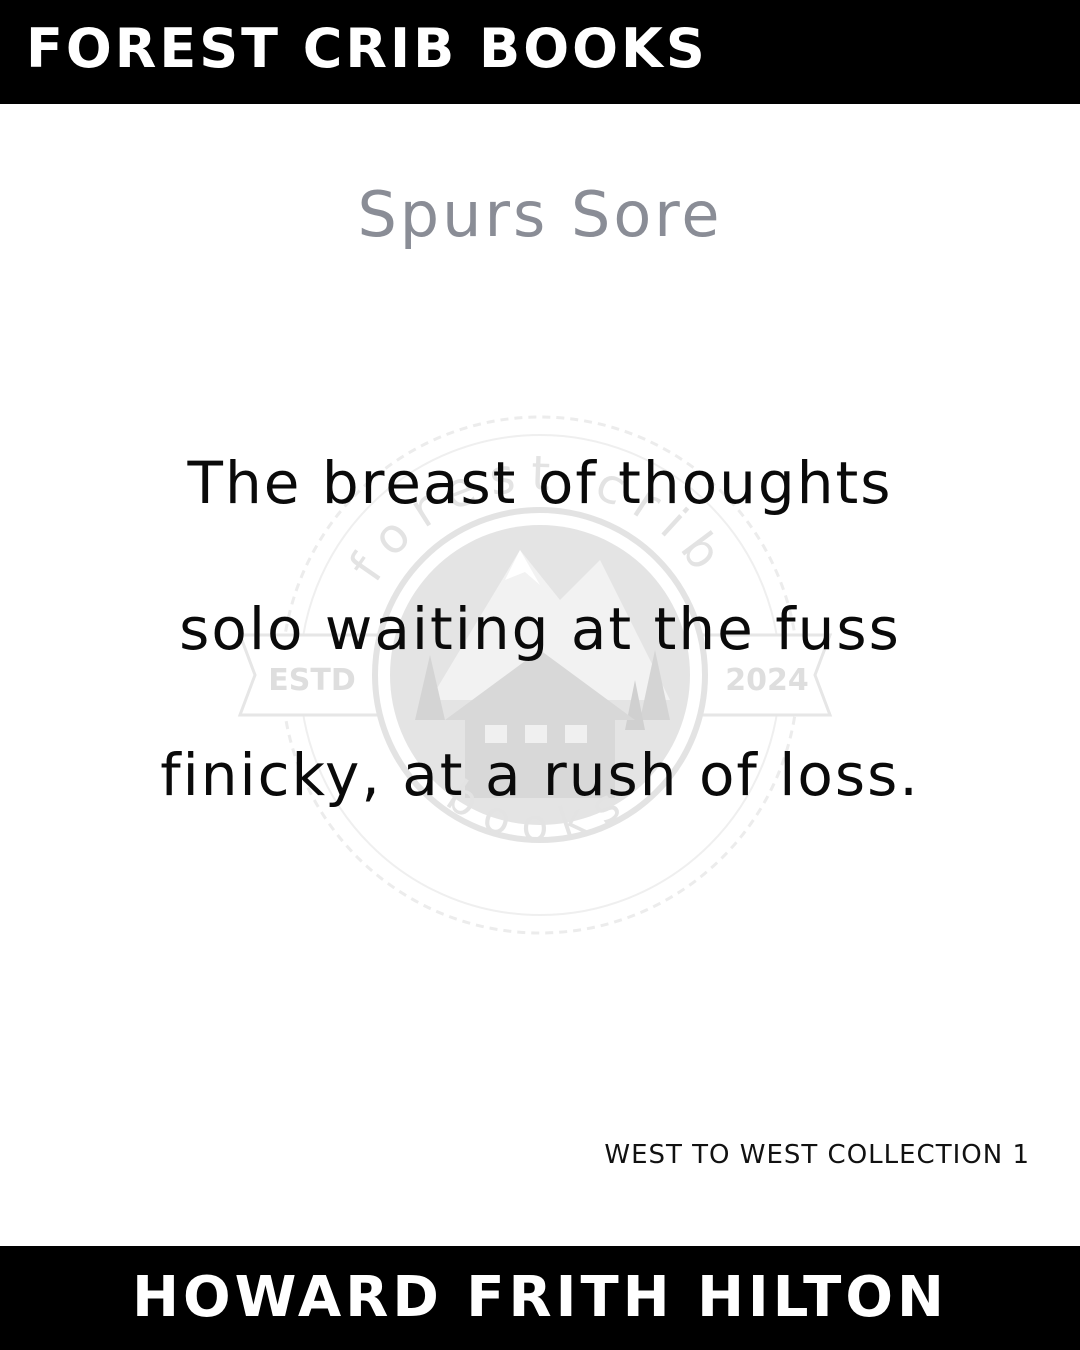 The width and height of the screenshot is (1080, 1350). I want to click on publisher-name: FOREST CRIB BOOKS, so click(367, 48).